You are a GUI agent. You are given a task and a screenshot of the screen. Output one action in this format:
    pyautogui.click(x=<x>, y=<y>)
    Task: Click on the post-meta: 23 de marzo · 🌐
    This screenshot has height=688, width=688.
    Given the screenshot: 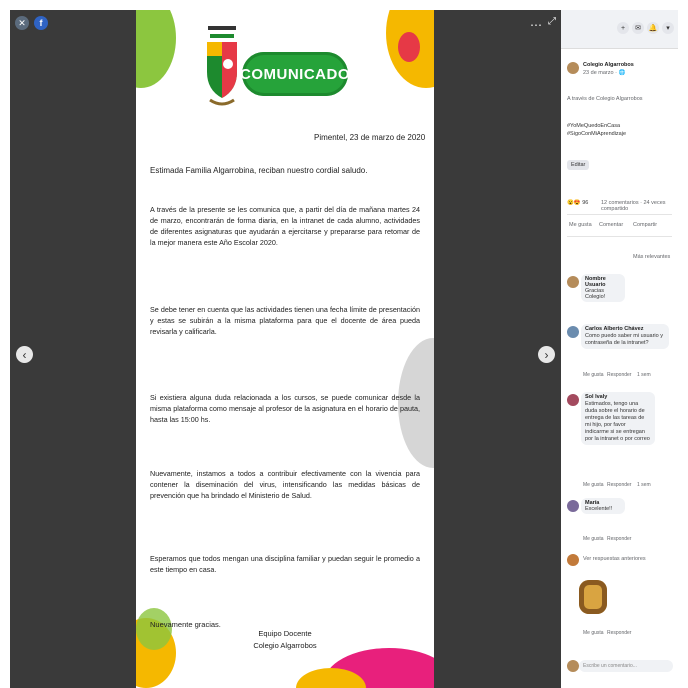 What is the action you would take?
    pyautogui.click(x=604, y=73)
    